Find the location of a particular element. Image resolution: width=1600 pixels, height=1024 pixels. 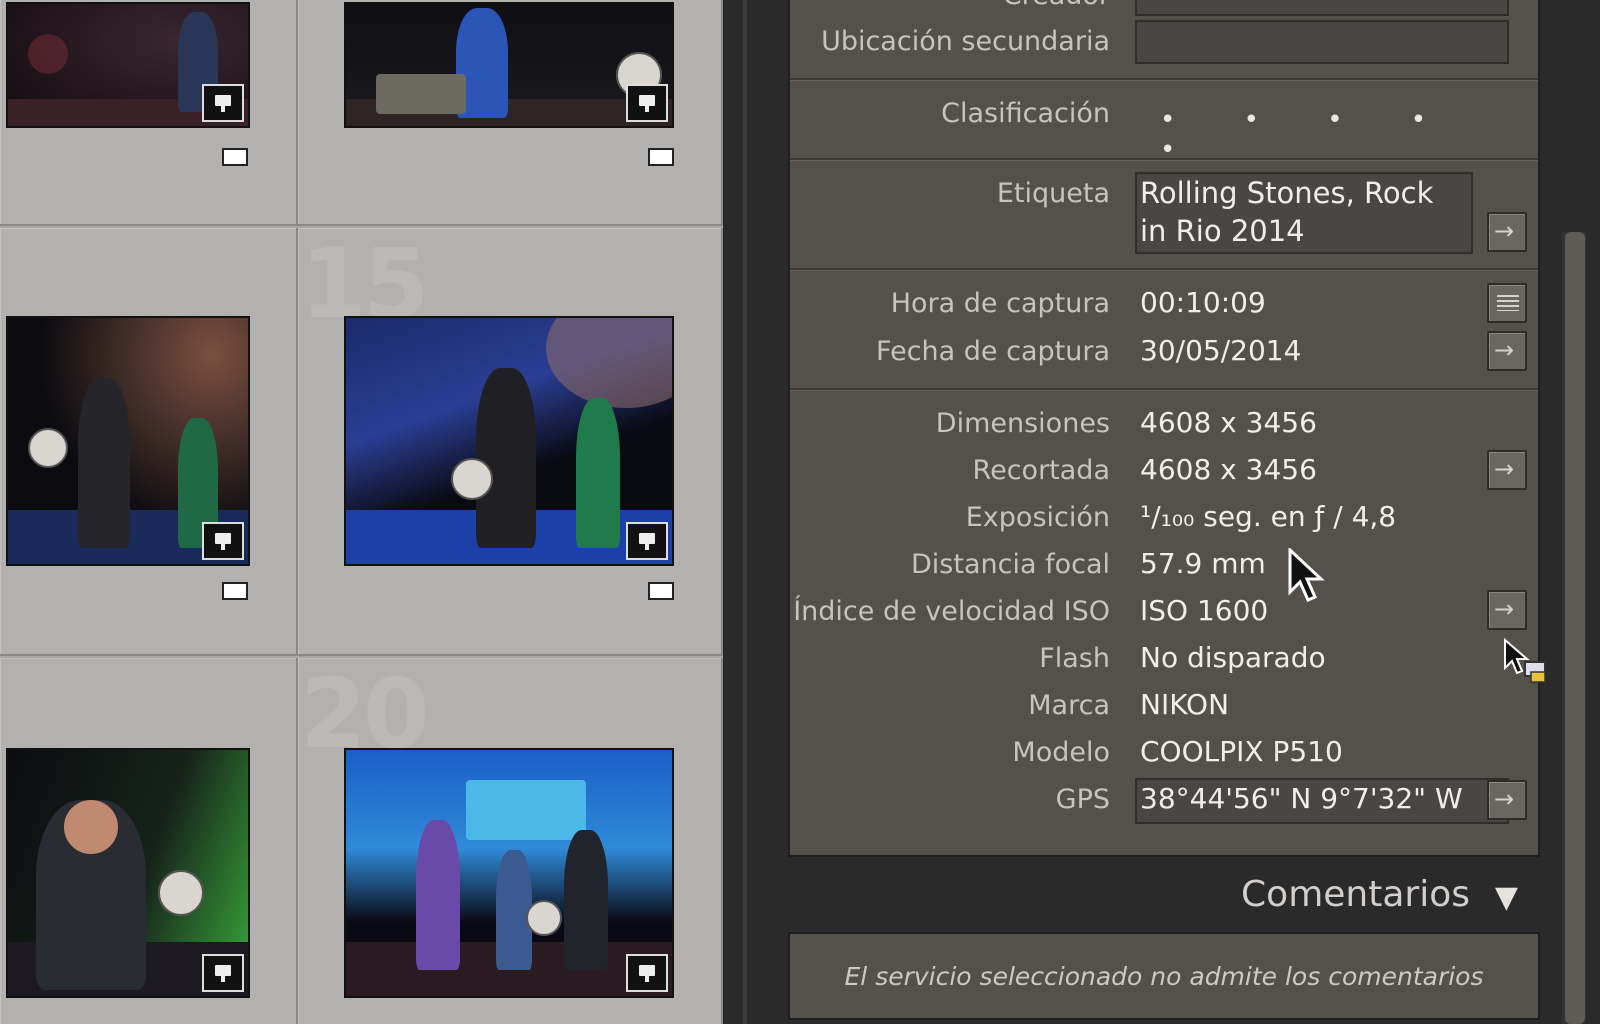

grid-cell: 15 is located at coordinates (510, 442).